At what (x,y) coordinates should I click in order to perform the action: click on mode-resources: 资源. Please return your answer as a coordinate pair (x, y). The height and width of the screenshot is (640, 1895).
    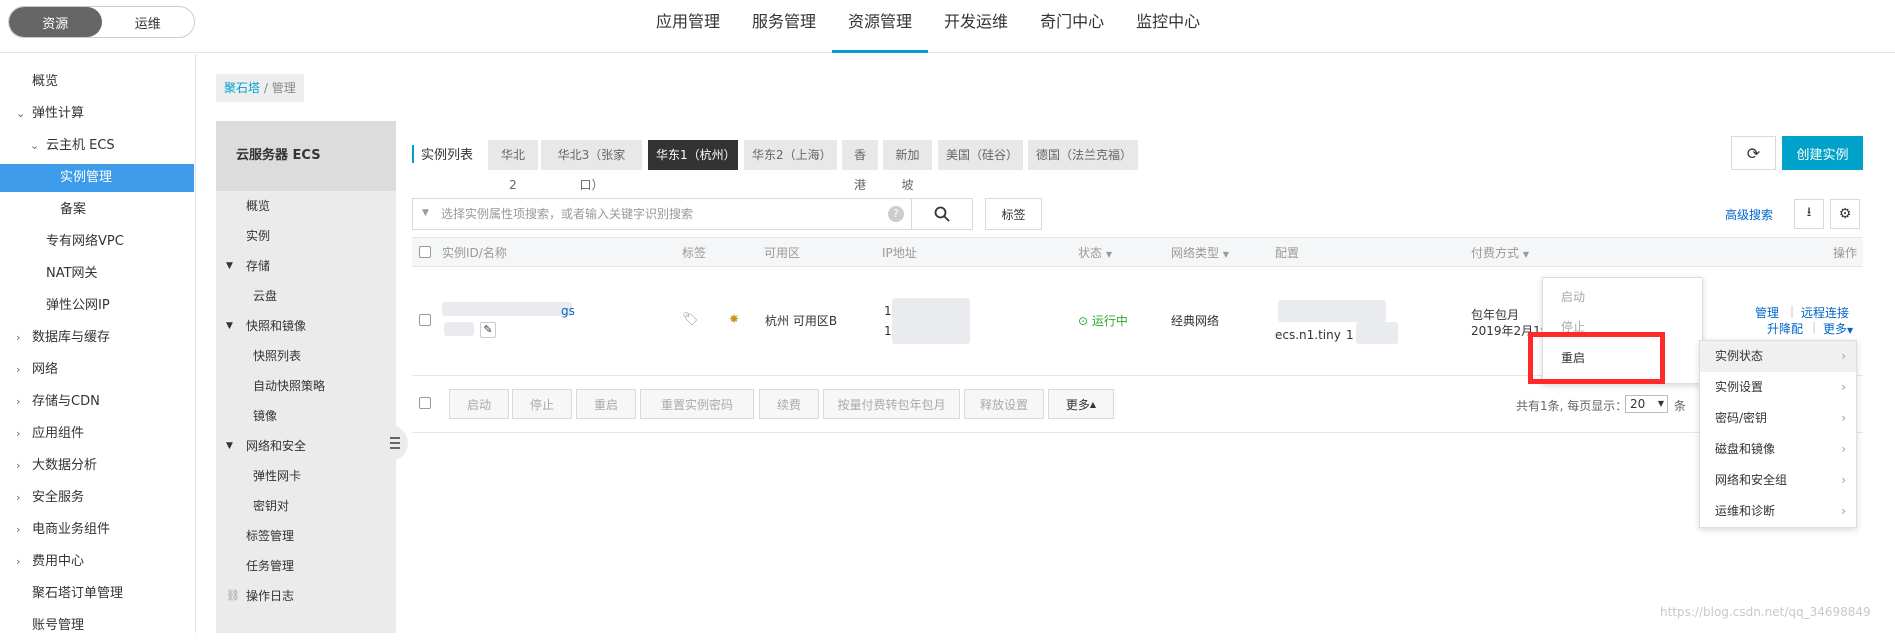
    Looking at the image, I should click on (55, 22).